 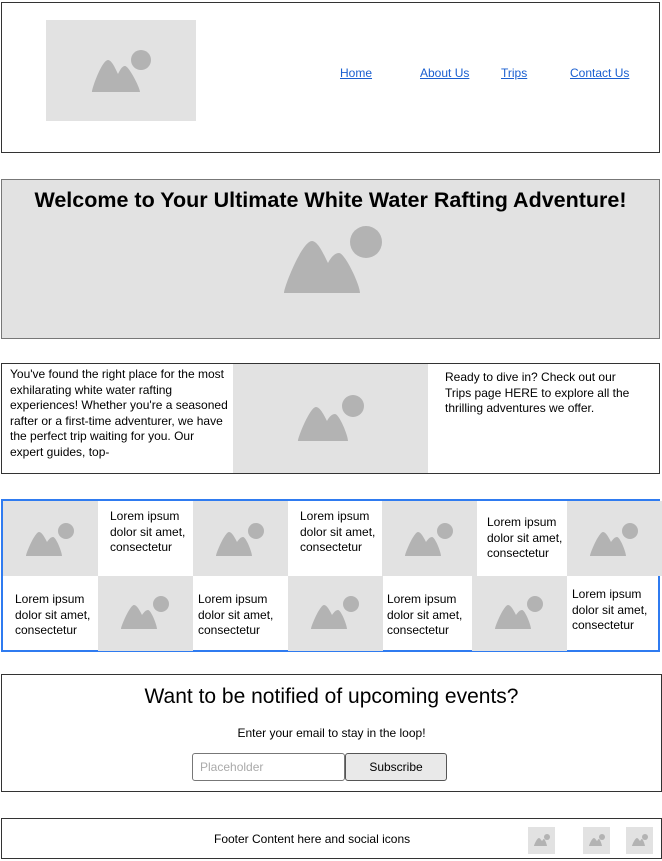 I want to click on intro-image-placeholder, so click(x=330, y=418).